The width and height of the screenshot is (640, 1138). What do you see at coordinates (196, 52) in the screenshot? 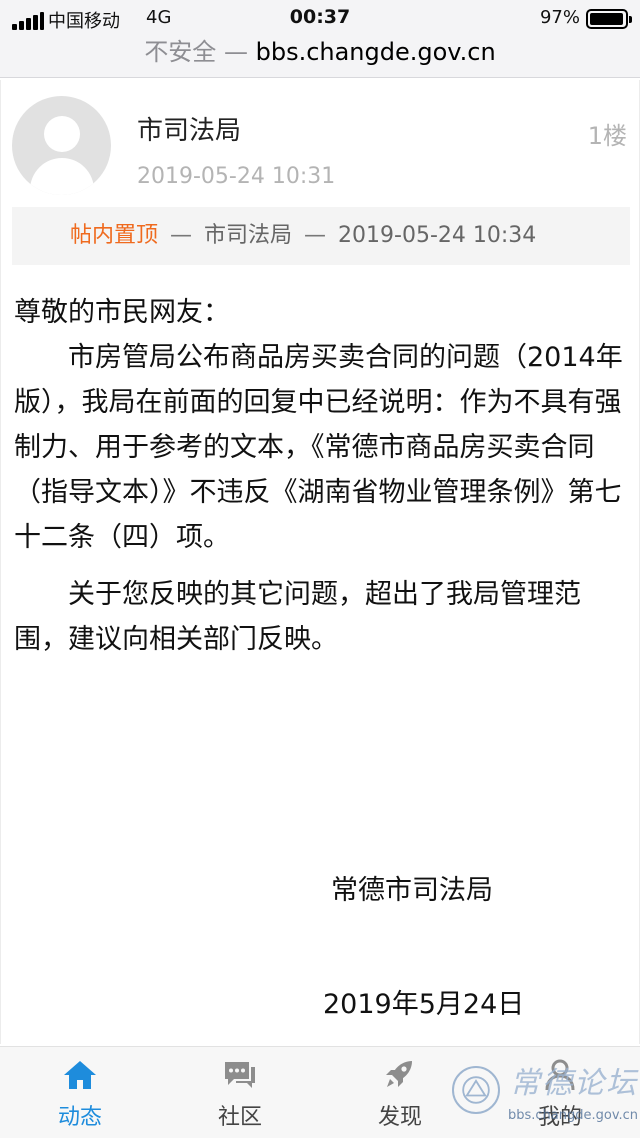
I see `security-indicator: 不安全 —` at bounding box center [196, 52].